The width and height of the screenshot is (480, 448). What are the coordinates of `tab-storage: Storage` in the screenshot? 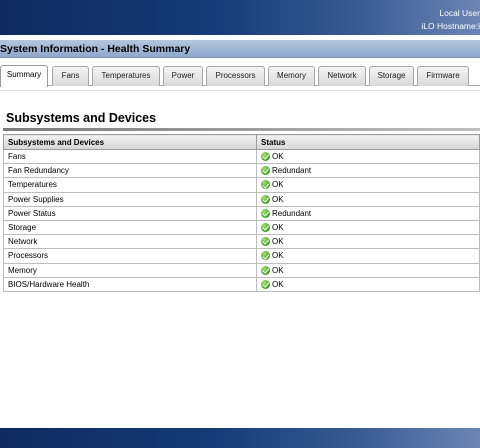 It's located at (391, 76).